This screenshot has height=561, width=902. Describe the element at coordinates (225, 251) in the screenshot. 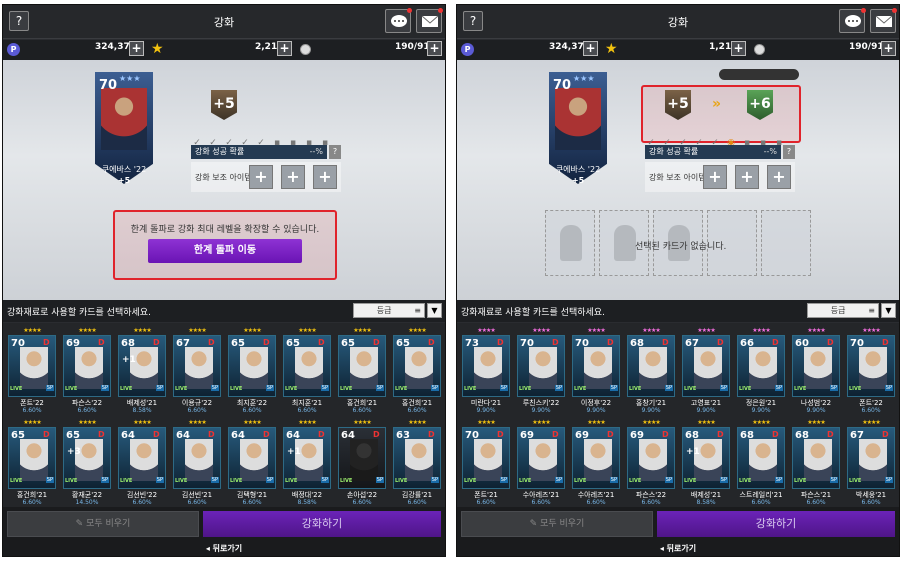

I see `limit-break-button: 한계 돌파 이동` at that location.